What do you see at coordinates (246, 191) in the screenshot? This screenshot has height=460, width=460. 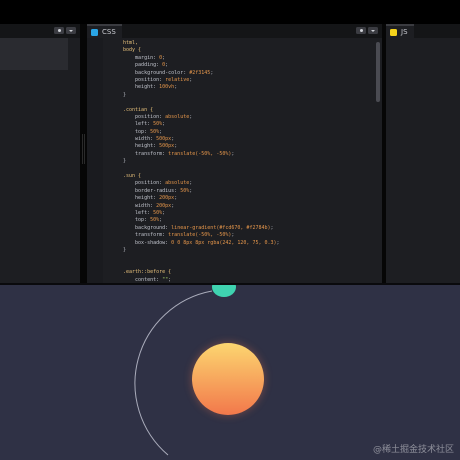 I see `code-line: border-radius: 50%;` at bounding box center [246, 191].